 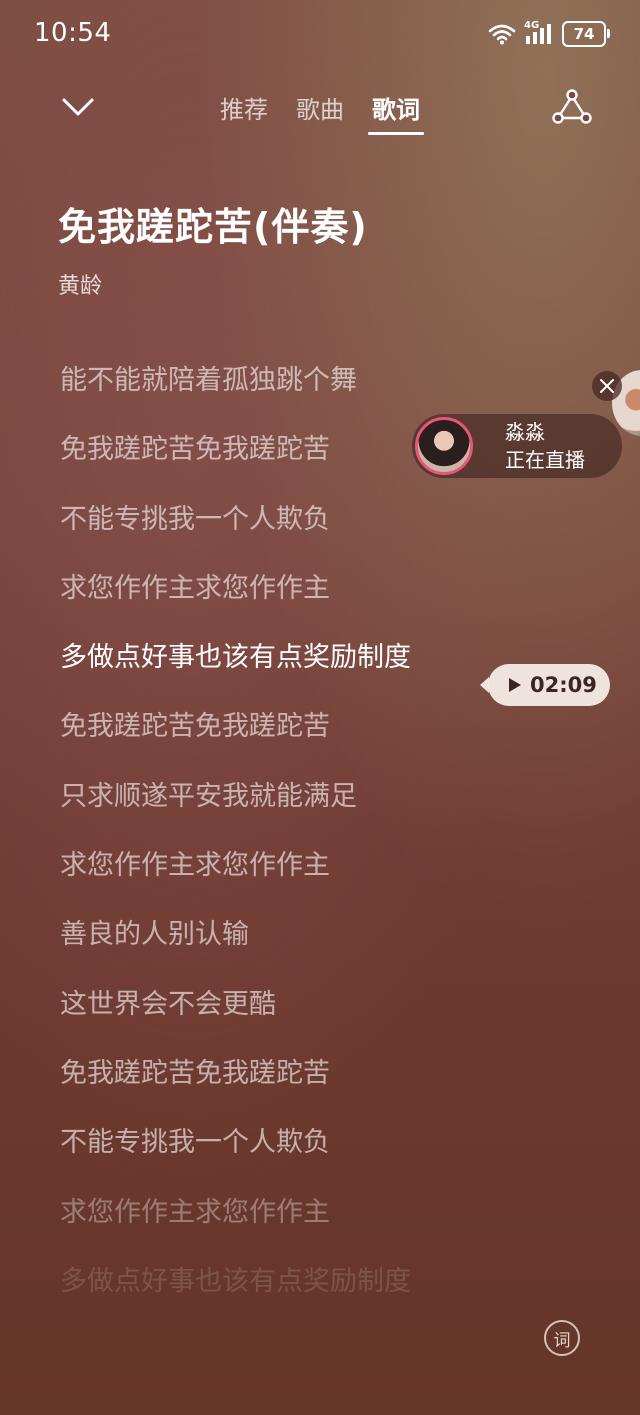 I want to click on artist-name: 黄龄, so click(x=80, y=284).